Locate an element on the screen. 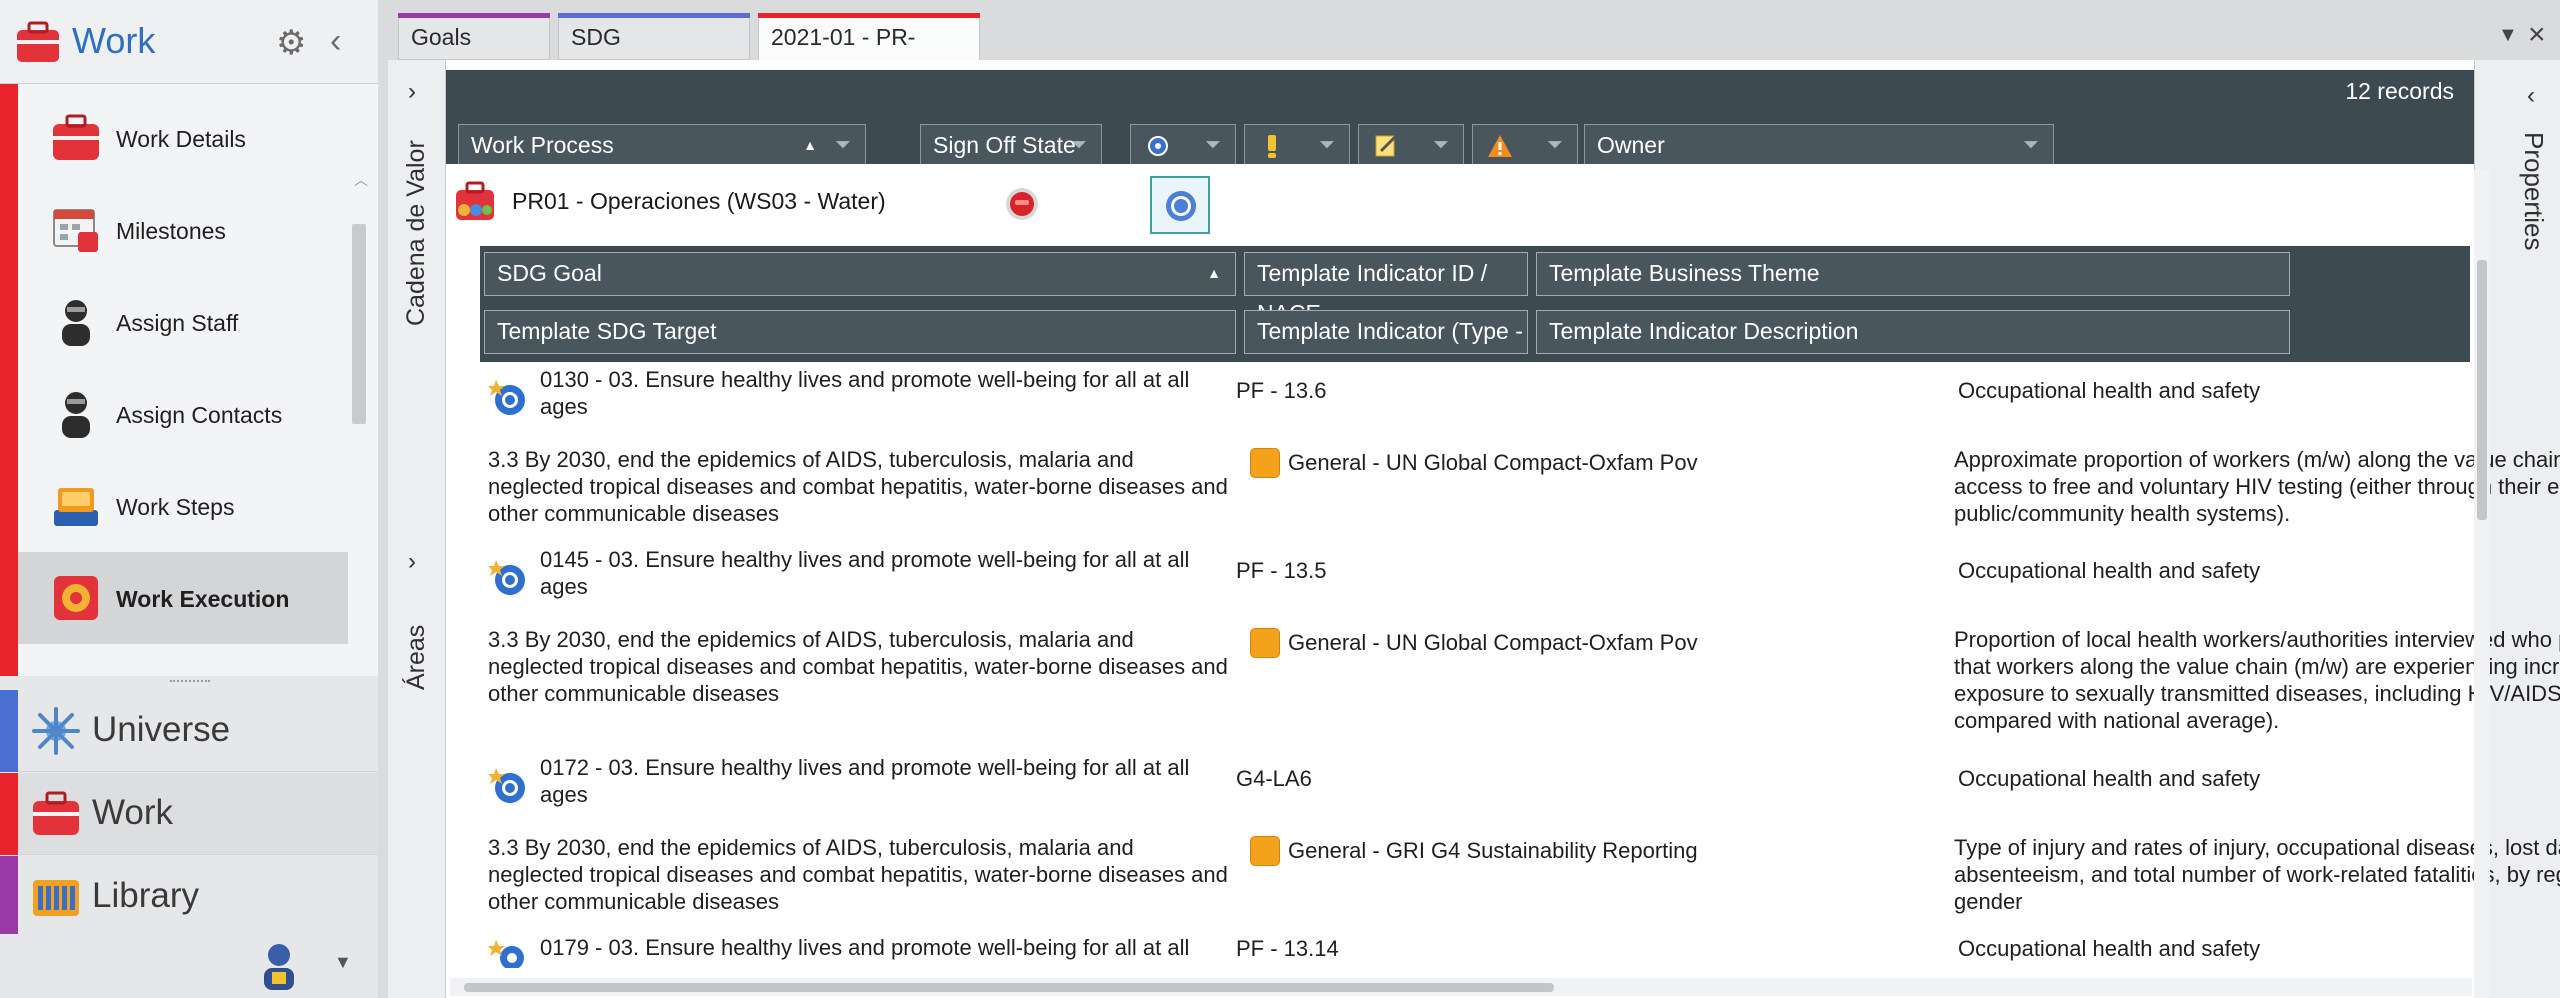 Image resolution: width=2560 pixels, height=998 pixels. splitter-grip is located at coordinates (190, 682).